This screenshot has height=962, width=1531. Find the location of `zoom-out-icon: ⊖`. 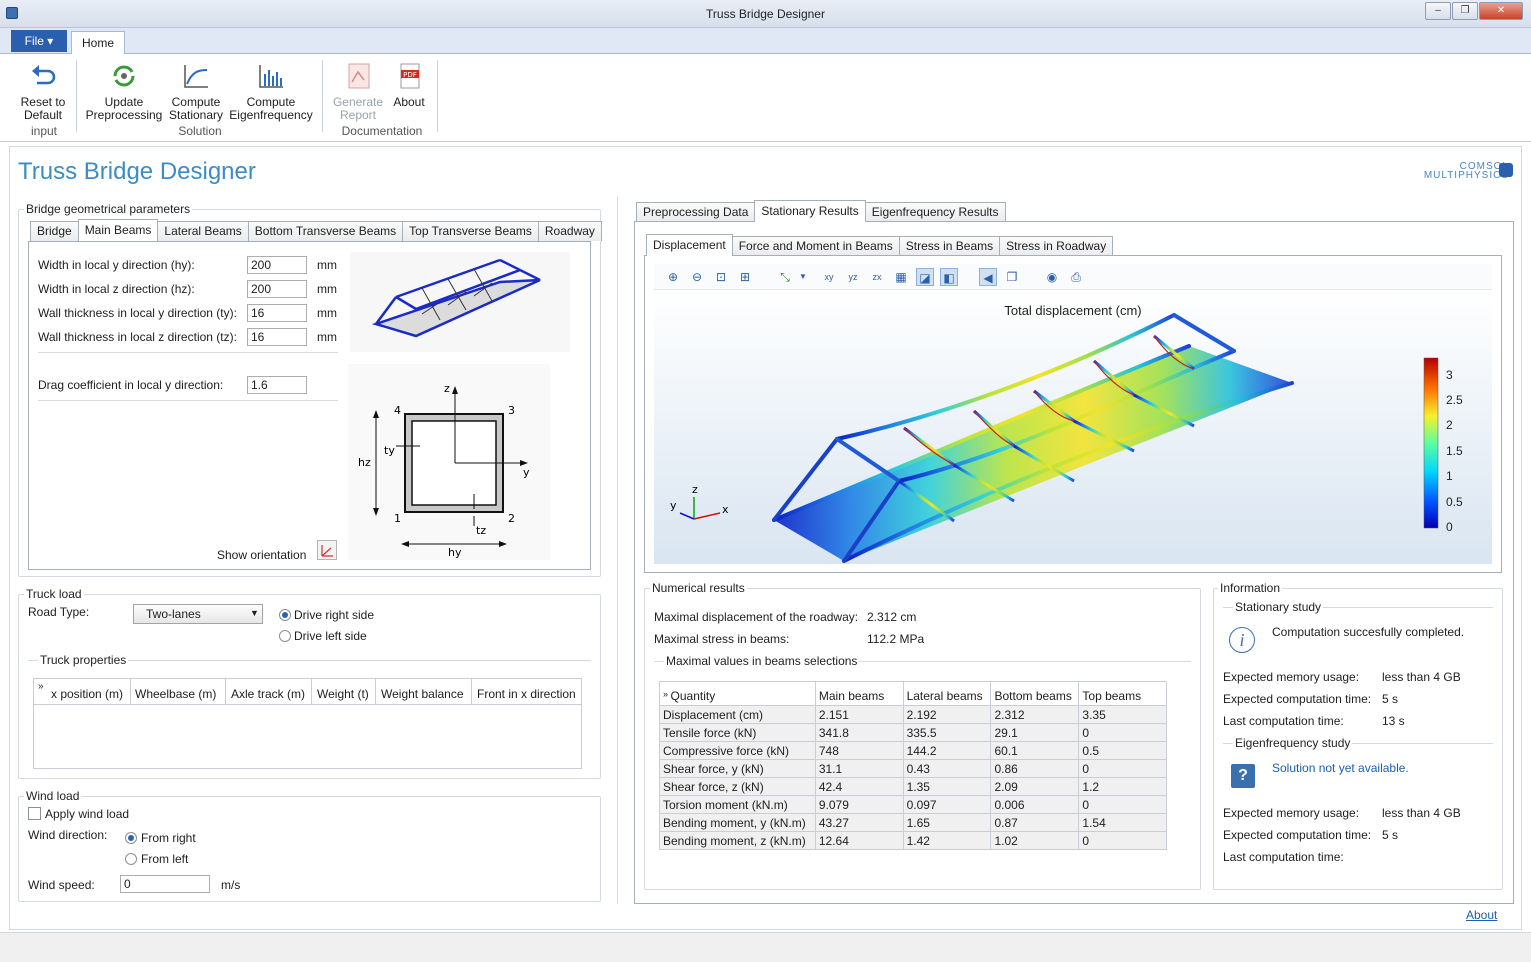

zoom-out-icon: ⊖ is located at coordinates (697, 277).